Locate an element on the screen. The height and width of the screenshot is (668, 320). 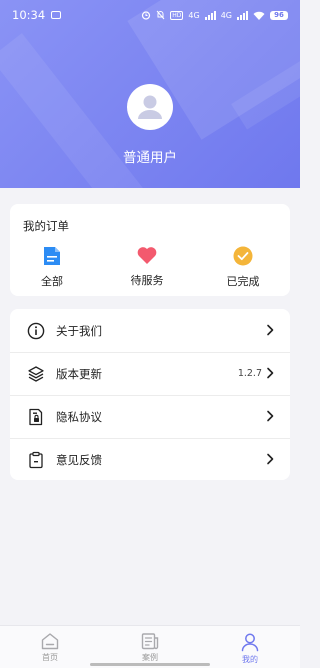
menu-item-privacy: 隐私协议 is located at coordinates (150, 416).